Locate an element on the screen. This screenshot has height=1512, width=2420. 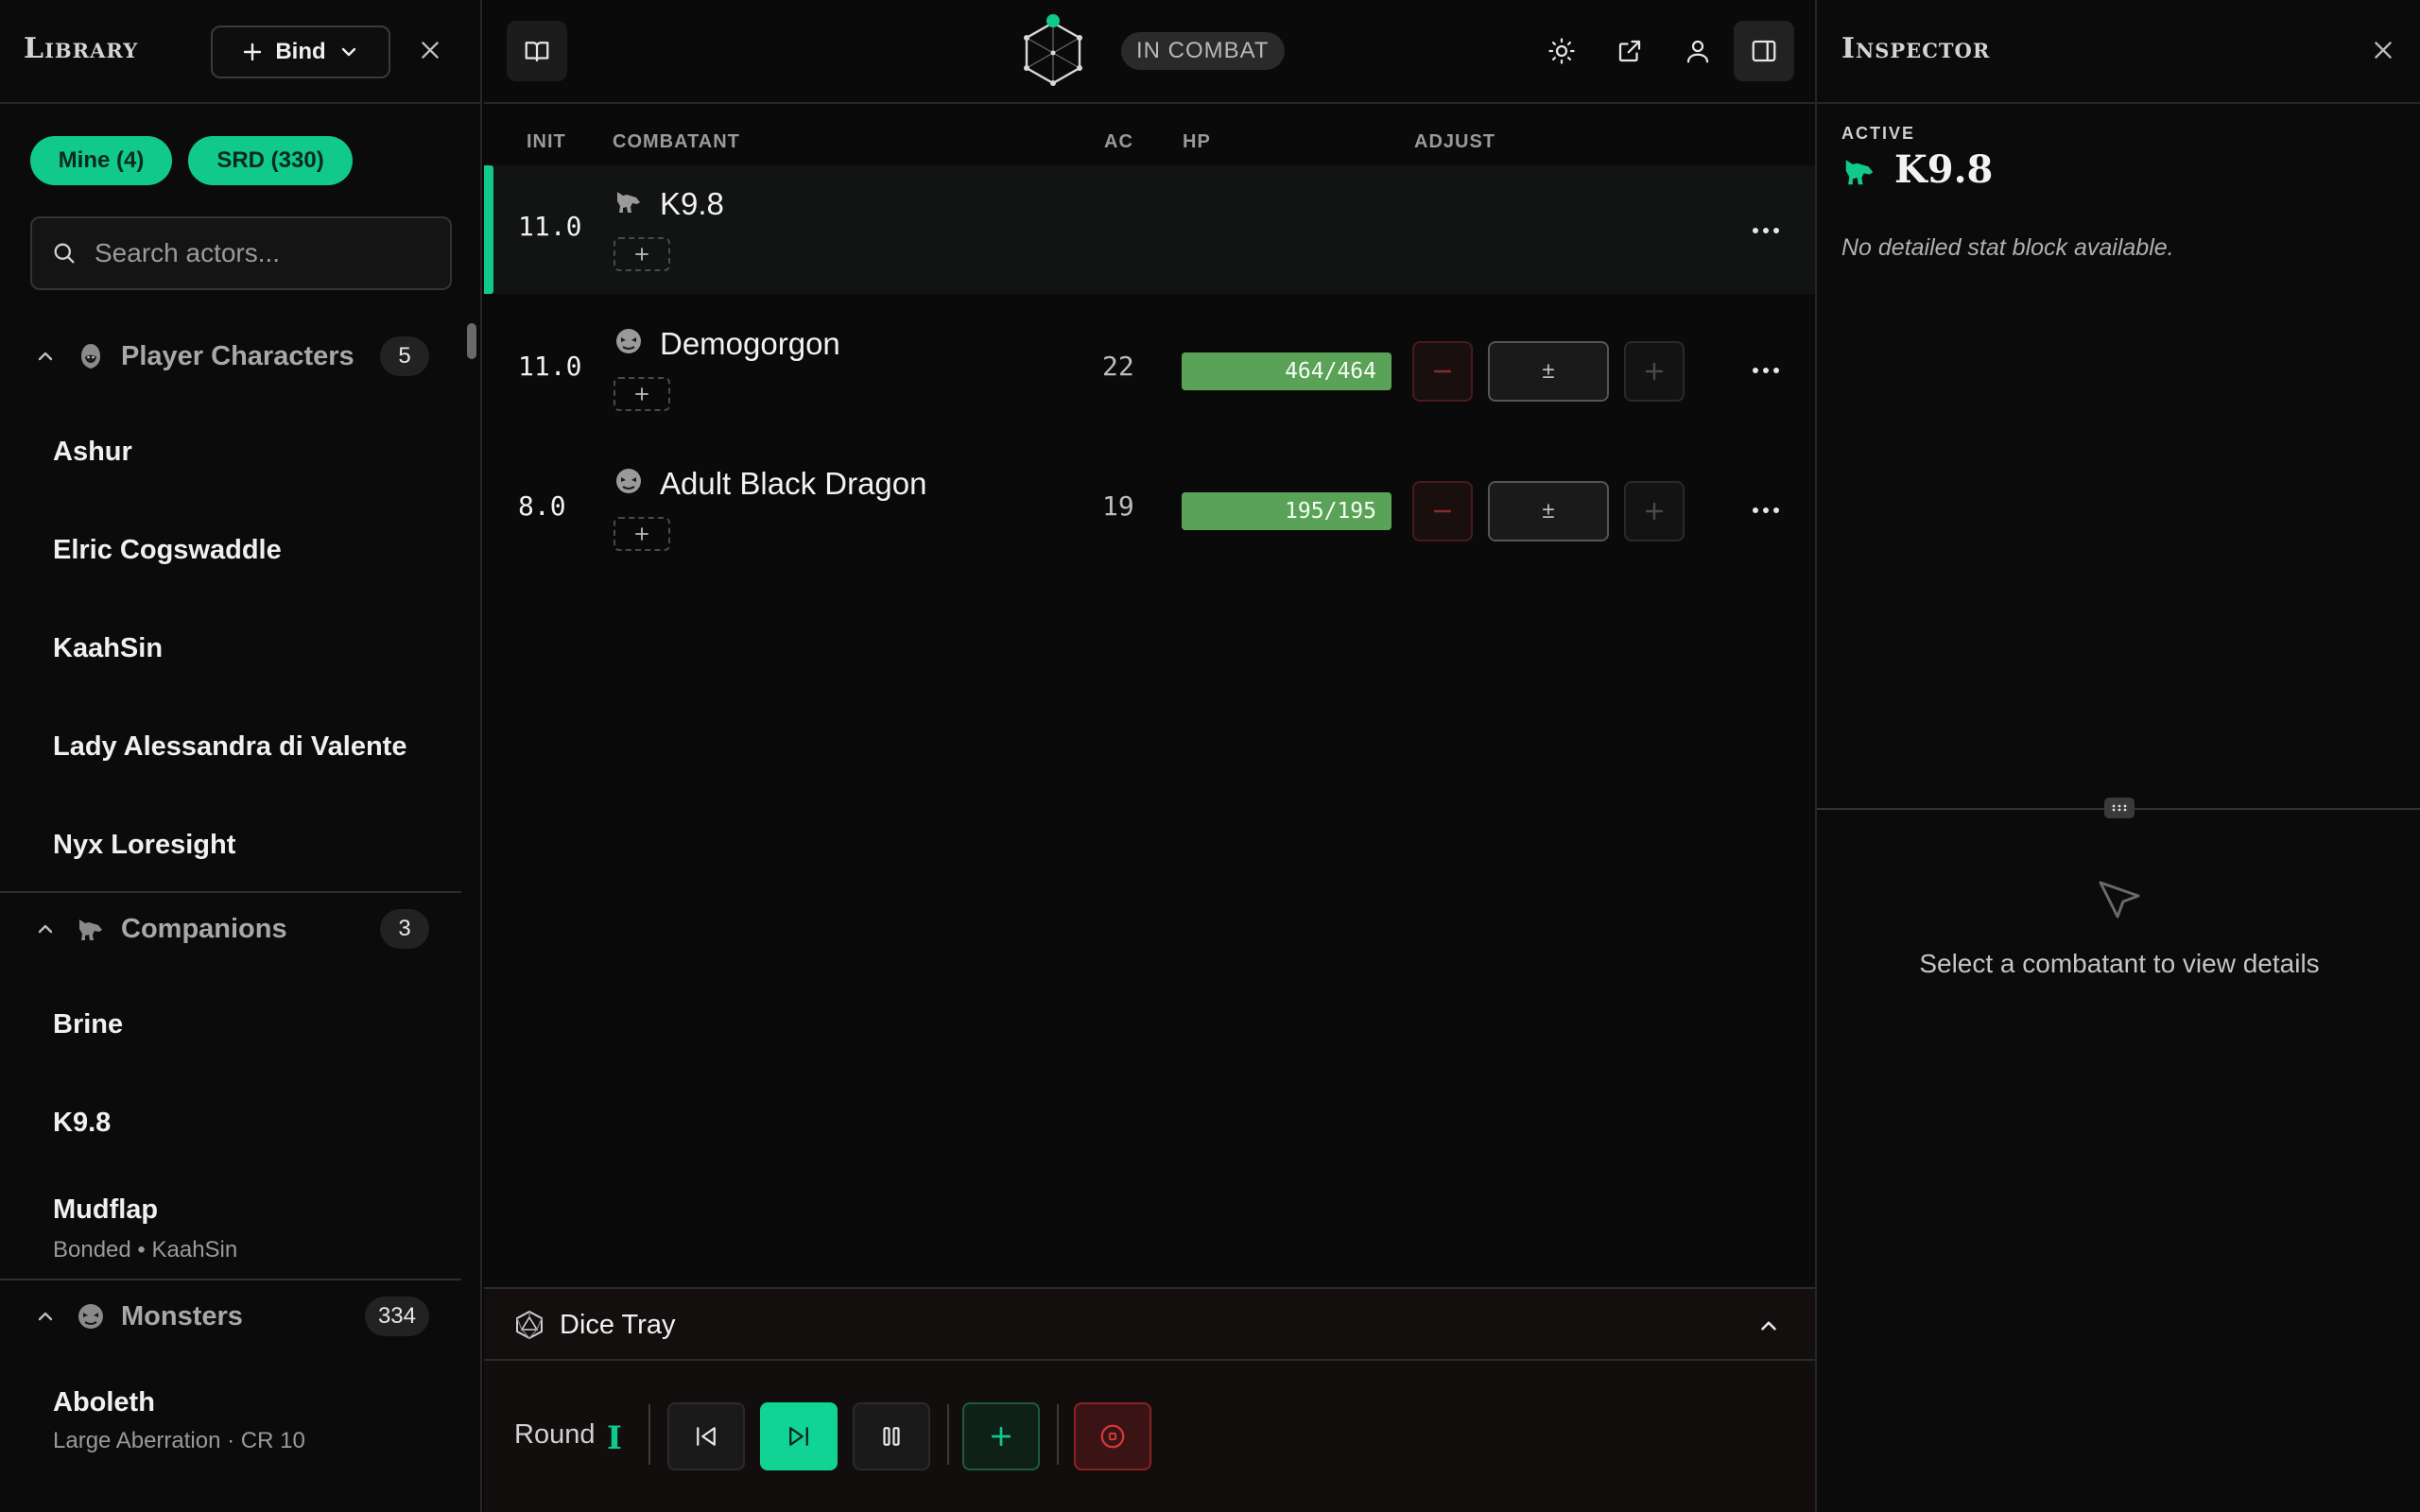
skip-forward-icon is located at coordinates (799, 1436).